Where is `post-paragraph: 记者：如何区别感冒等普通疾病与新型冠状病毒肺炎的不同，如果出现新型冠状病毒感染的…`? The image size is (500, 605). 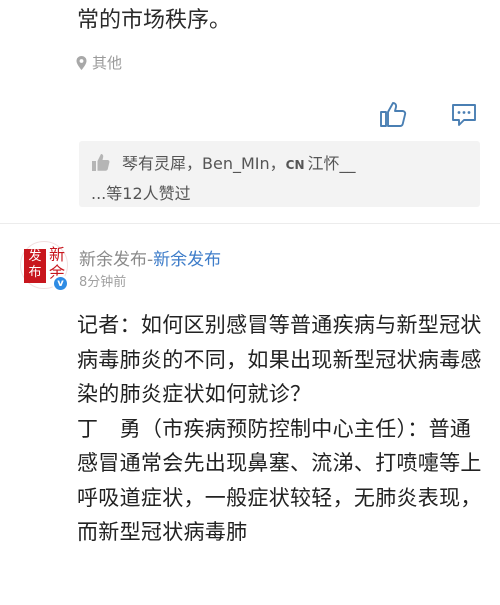
post-paragraph: 记者：如何区别感冒等普通疾病与新型冠状病毒肺炎的不同，如果出现新型冠状病毒感染的… is located at coordinates (279, 359).